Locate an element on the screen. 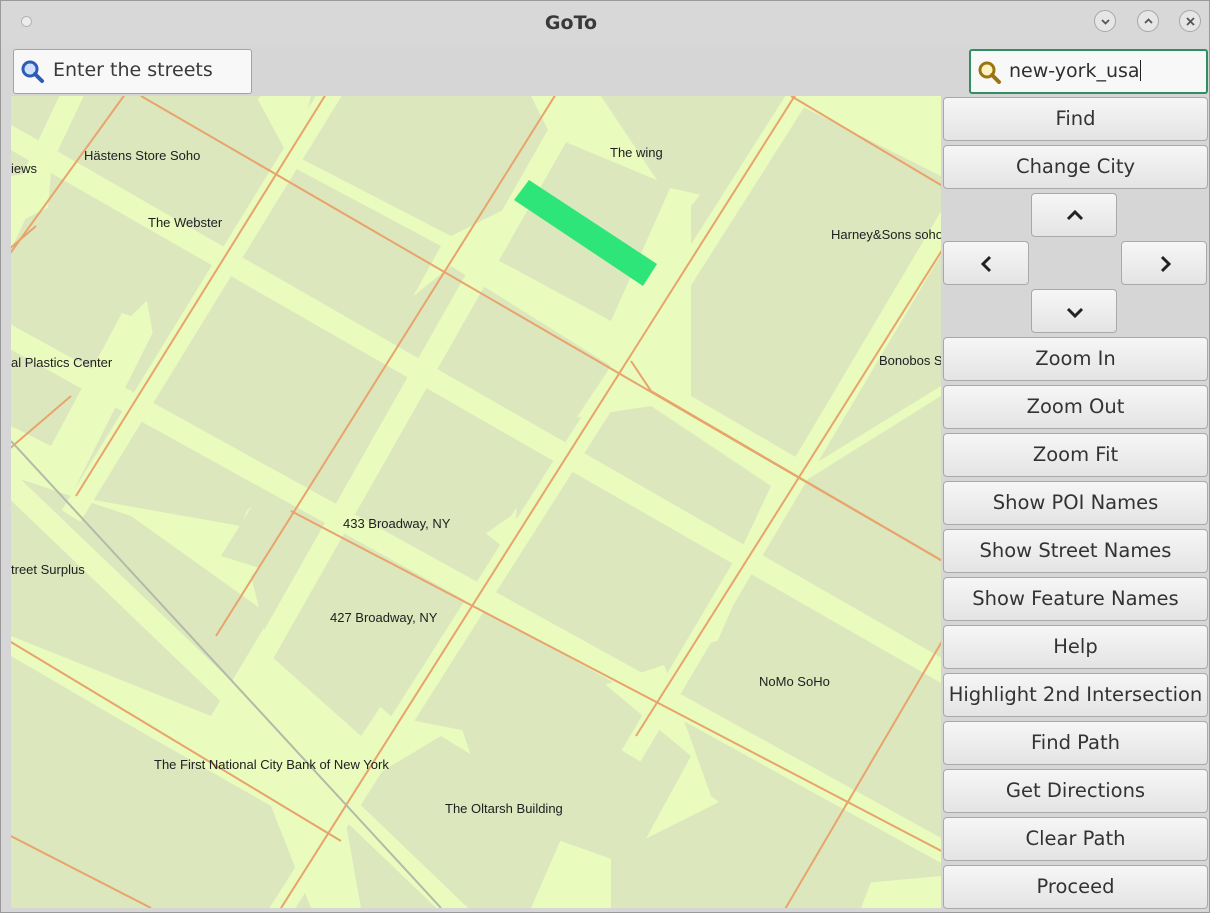 This screenshot has width=1210, height=913. poi-label: The Webster is located at coordinates (185, 222).